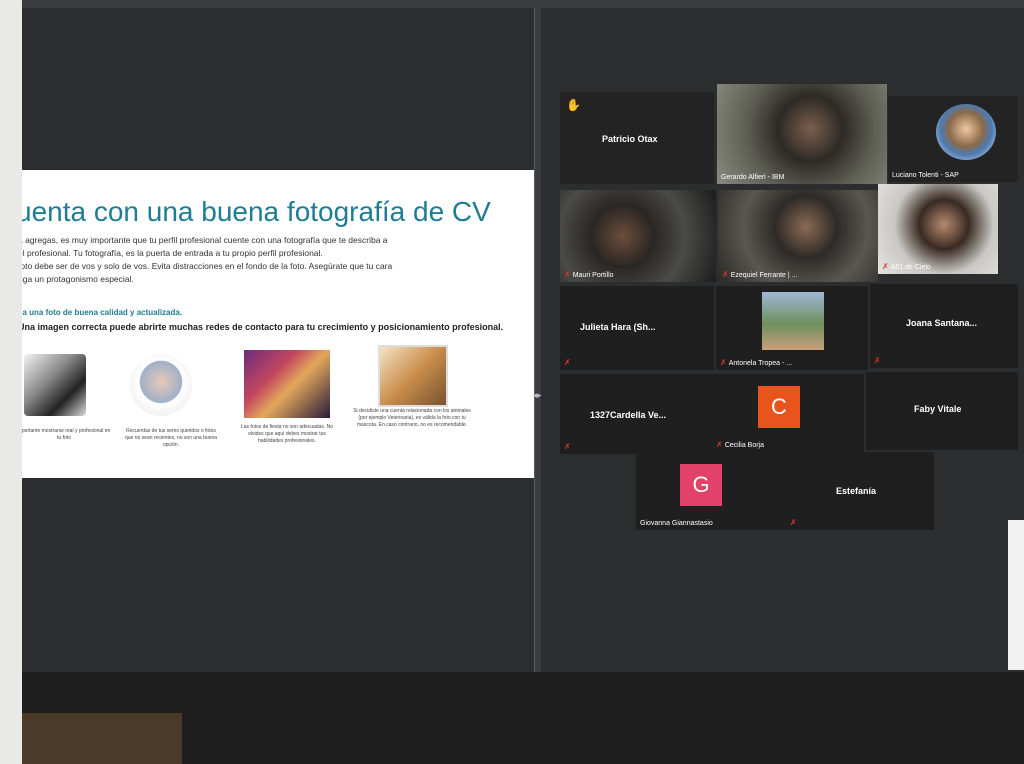  Describe the element at coordinates (753, 177) in the screenshot. I see `participant-label: Gerardo Alfieri - IBM` at that location.